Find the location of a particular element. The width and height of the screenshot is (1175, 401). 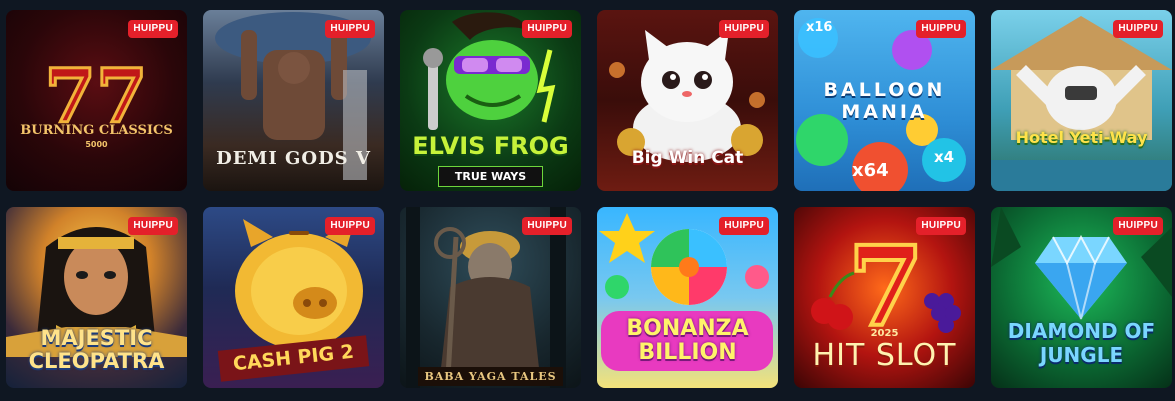

game-tile-burning-classics: 77 BURNING CLASSICS 5000 HUIPPU is located at coordinates (96, 100).